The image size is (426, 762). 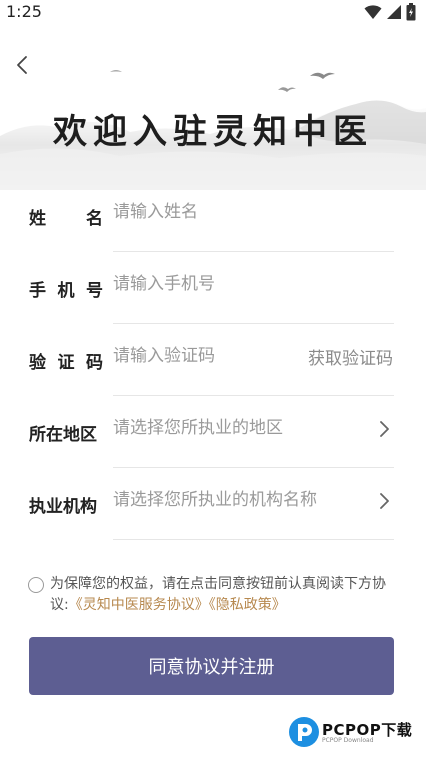 I want to click on back-button, so click(x=23, y=65).